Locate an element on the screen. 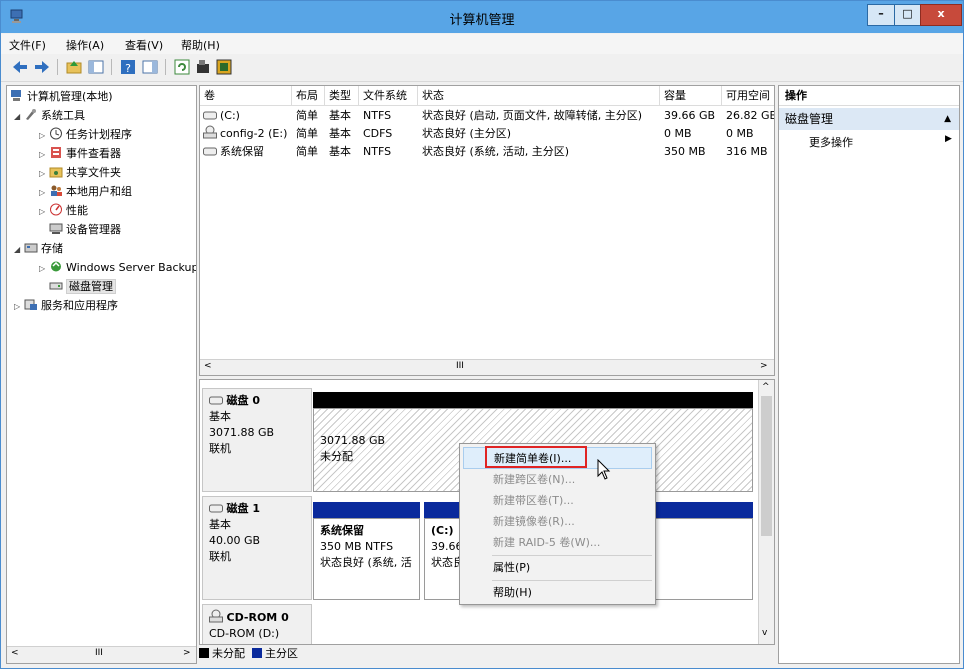  tree-item-event-viewer: ▷ 事件查看器 is located at coordinates (80, 153).